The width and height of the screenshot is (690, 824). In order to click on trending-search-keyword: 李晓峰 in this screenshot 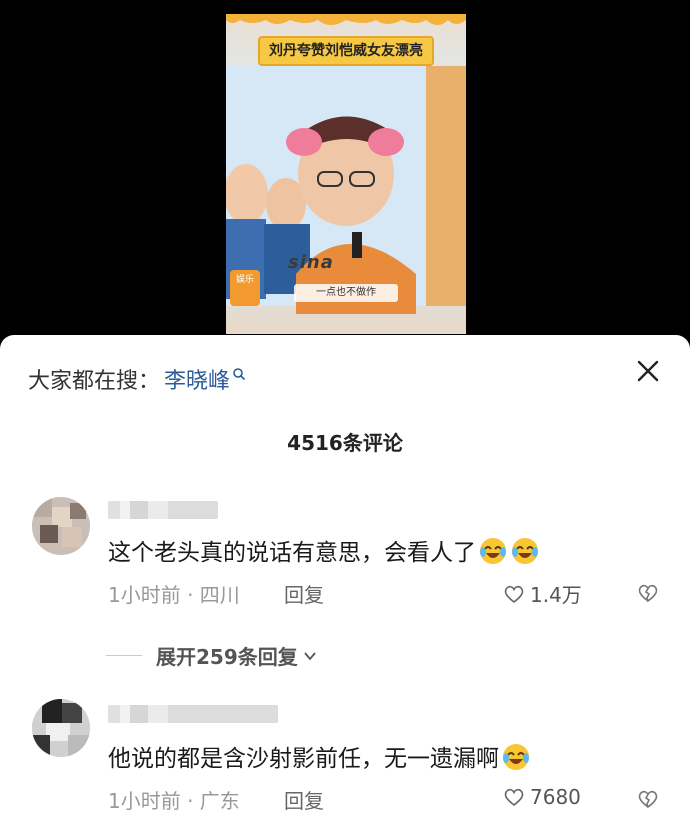, I will do `click(197, 379)`.